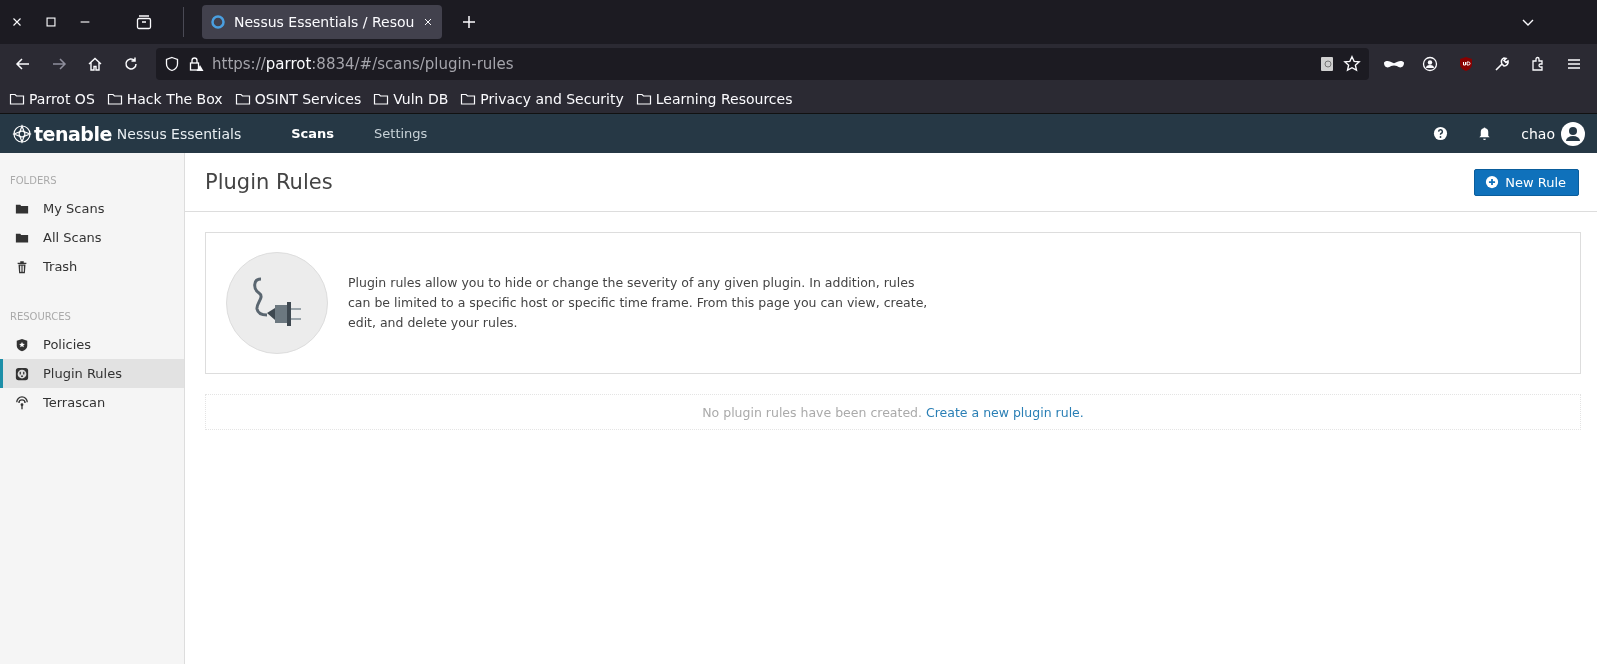 This screenshot has height=664, width=1597. What do you see at coordinates (92, 237) in the screenshot?
I see `sidebar-item: All Scans` at bounding box center [92, 237].